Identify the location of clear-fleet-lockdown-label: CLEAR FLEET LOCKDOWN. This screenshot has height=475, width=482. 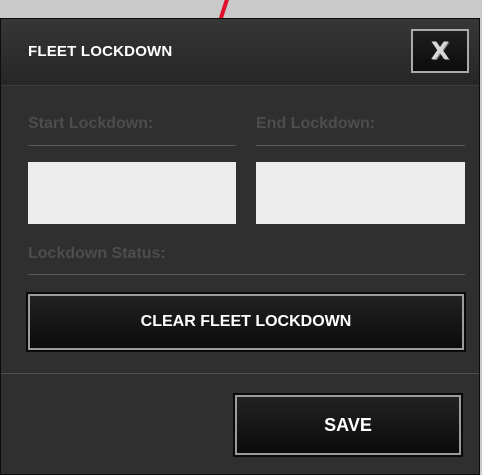
(246, 321).